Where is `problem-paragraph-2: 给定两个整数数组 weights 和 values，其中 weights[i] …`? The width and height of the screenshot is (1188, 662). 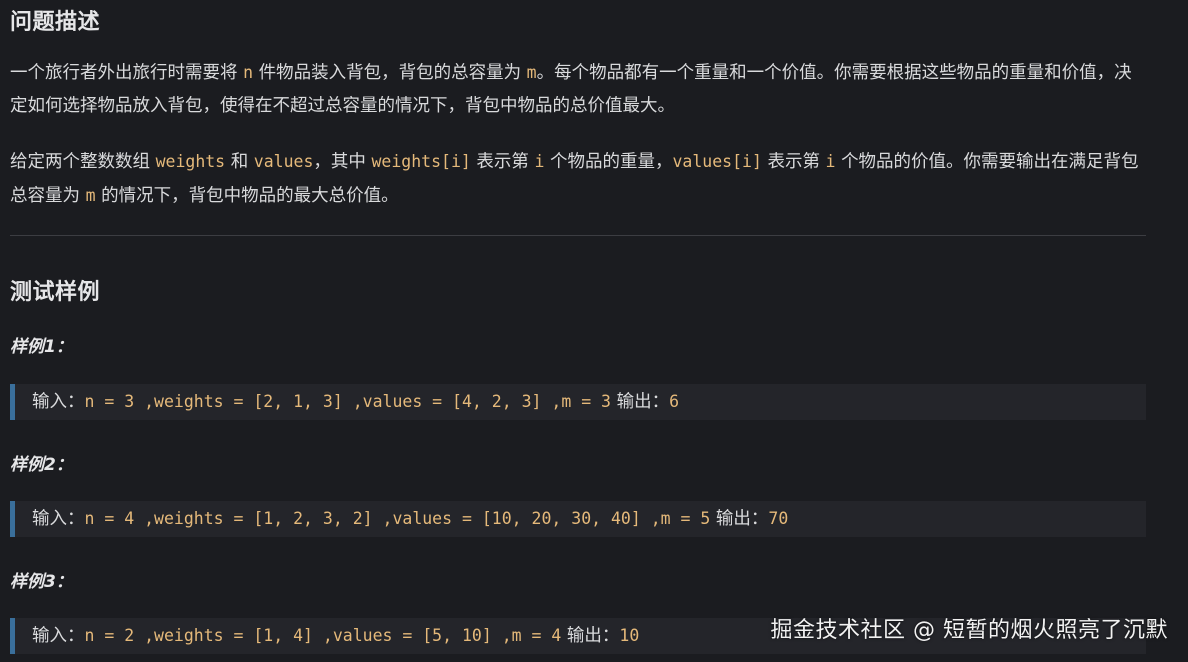
problem-paragraph-2: 给定两个整数数组 weights 和 values，其中 weights[i] … is located at coordinates (578, 179).